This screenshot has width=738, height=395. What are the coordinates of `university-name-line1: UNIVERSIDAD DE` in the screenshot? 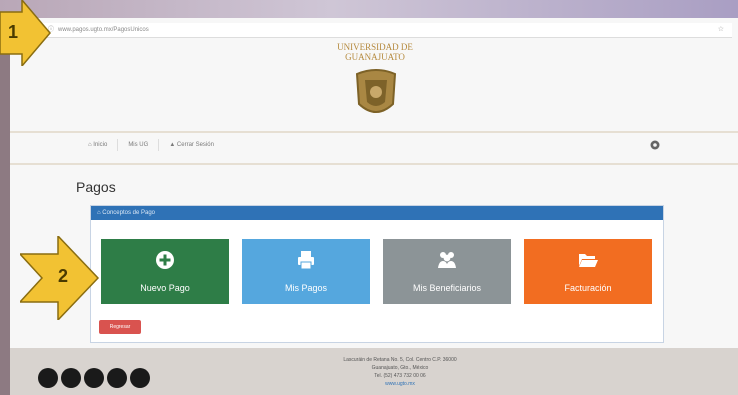 It's located at (375, 47).